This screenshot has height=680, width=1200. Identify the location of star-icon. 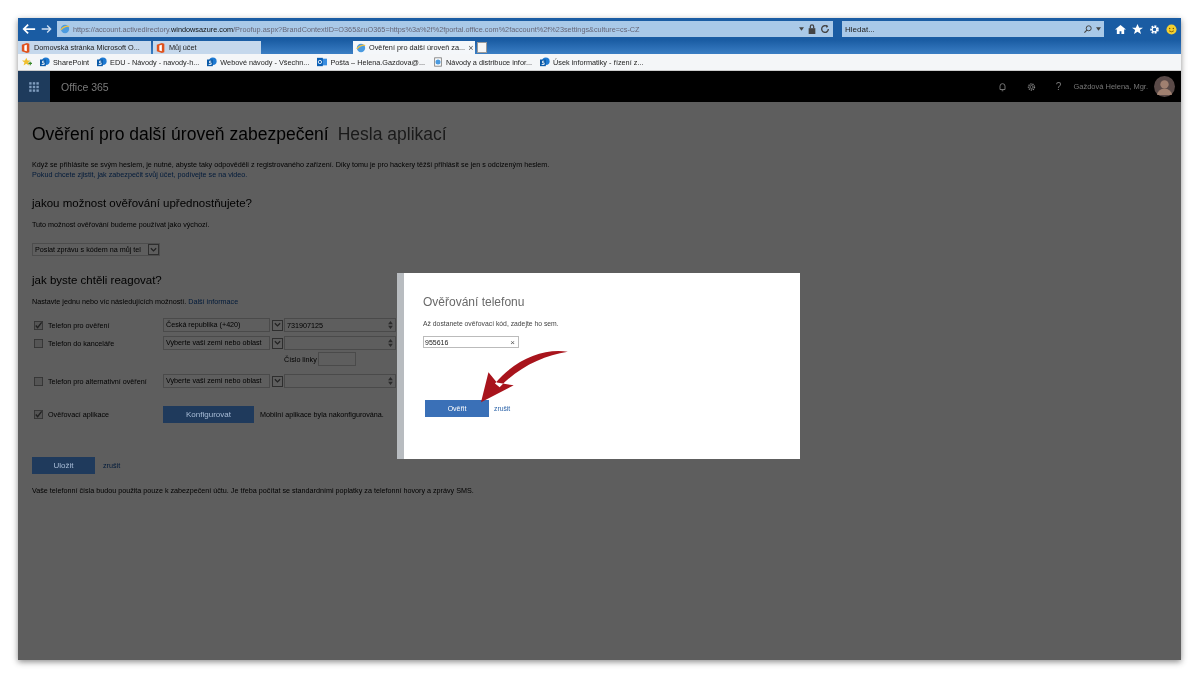
(1137, 29).